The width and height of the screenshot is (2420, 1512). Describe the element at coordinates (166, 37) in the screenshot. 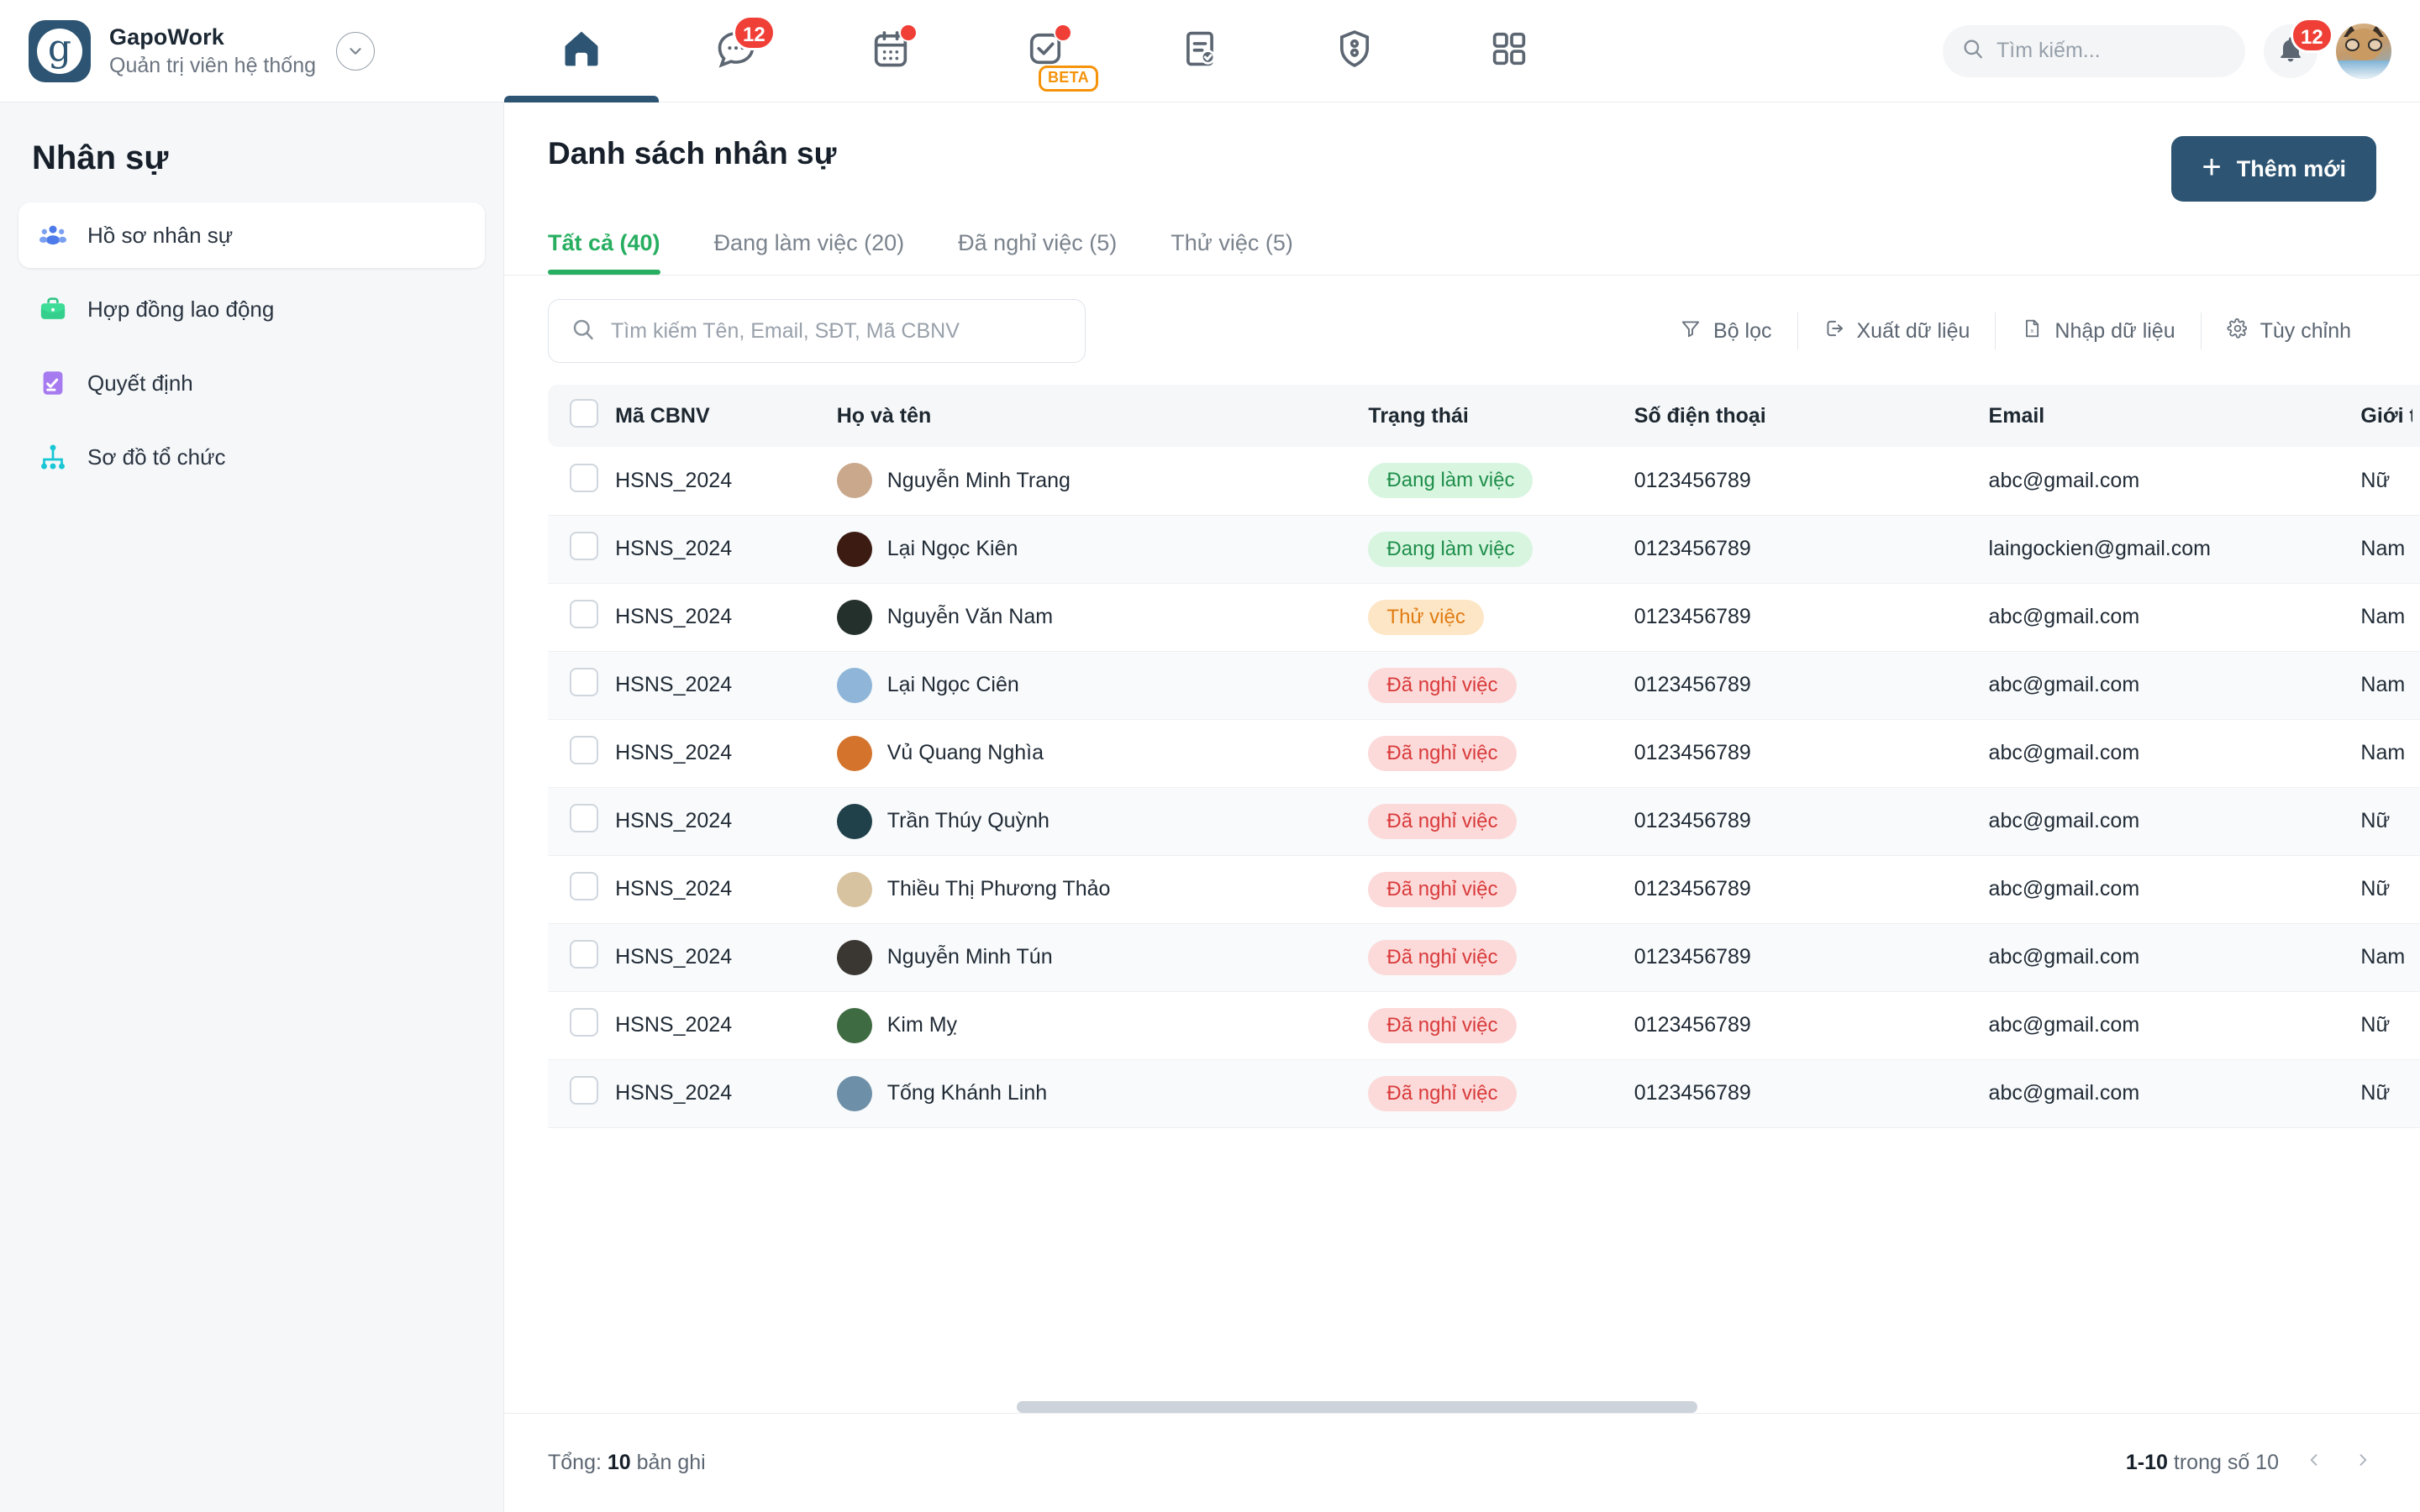

I see `brand-title: GapoWork` at that location.